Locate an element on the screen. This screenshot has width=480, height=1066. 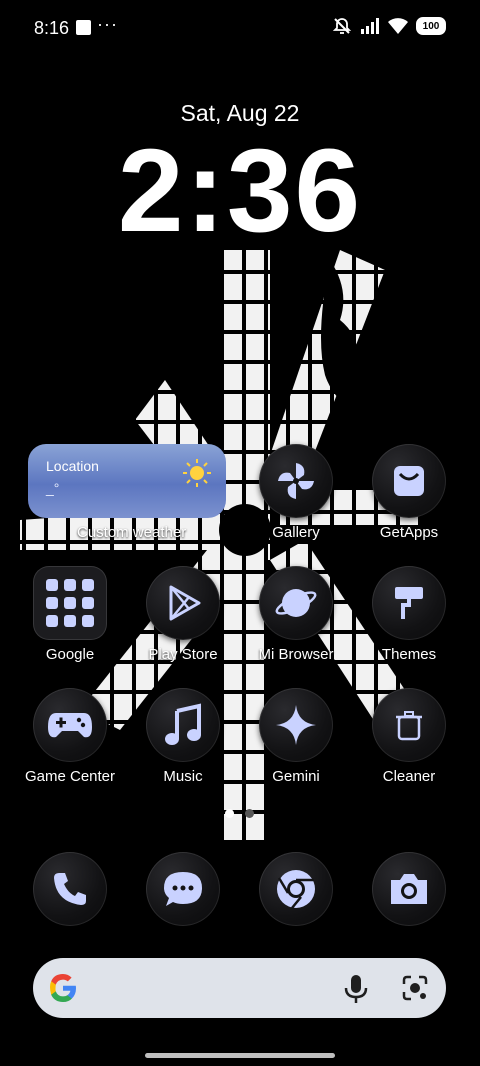
dock-messages is located at coordinates (183, 889).